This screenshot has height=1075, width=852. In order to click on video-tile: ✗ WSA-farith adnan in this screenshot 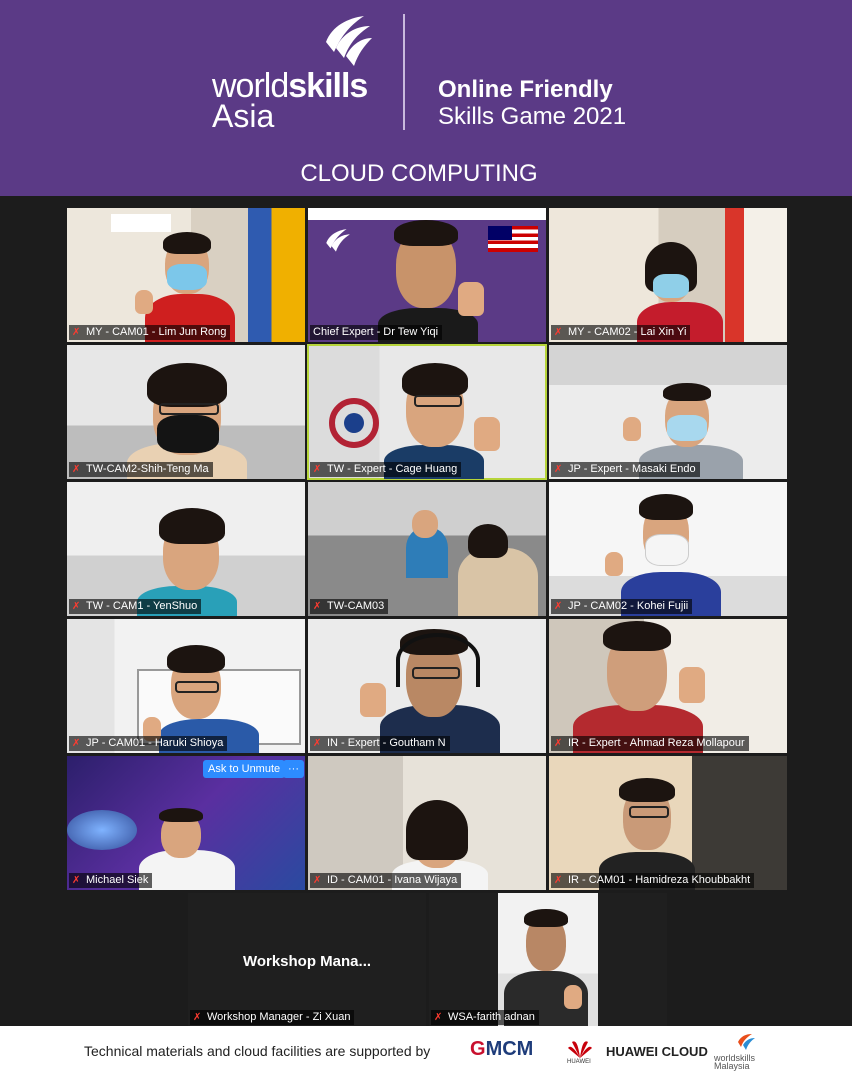, I will do `click(548, 960)`.